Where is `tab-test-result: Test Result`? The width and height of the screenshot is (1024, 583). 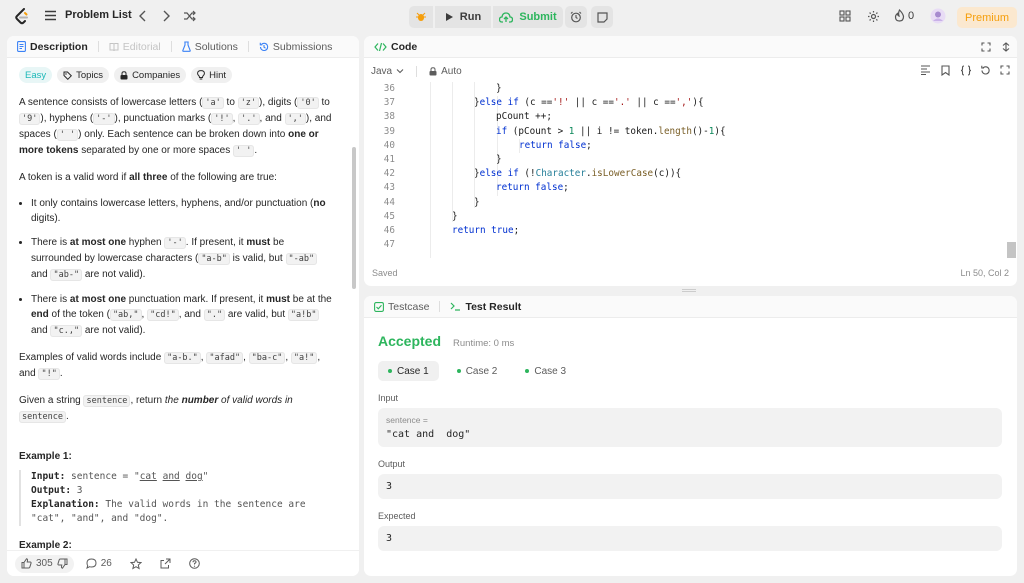 tab-test-result: Test Result is located at coordinates (485, 307).